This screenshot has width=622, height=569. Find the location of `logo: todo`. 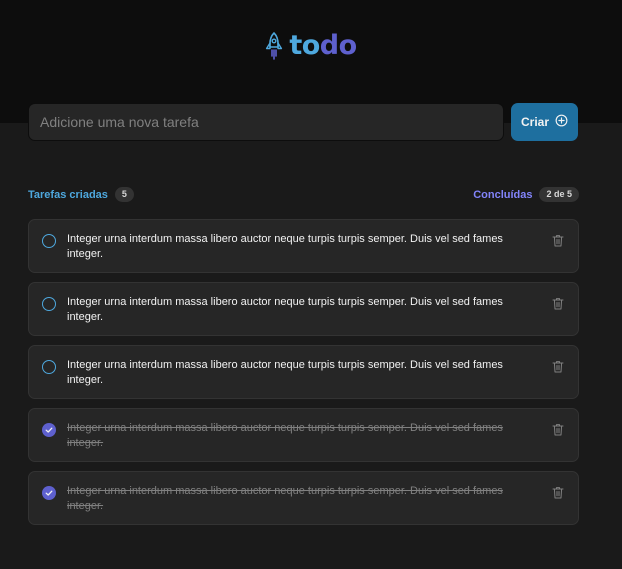

logo: todo is located at coordinates (311, 46).